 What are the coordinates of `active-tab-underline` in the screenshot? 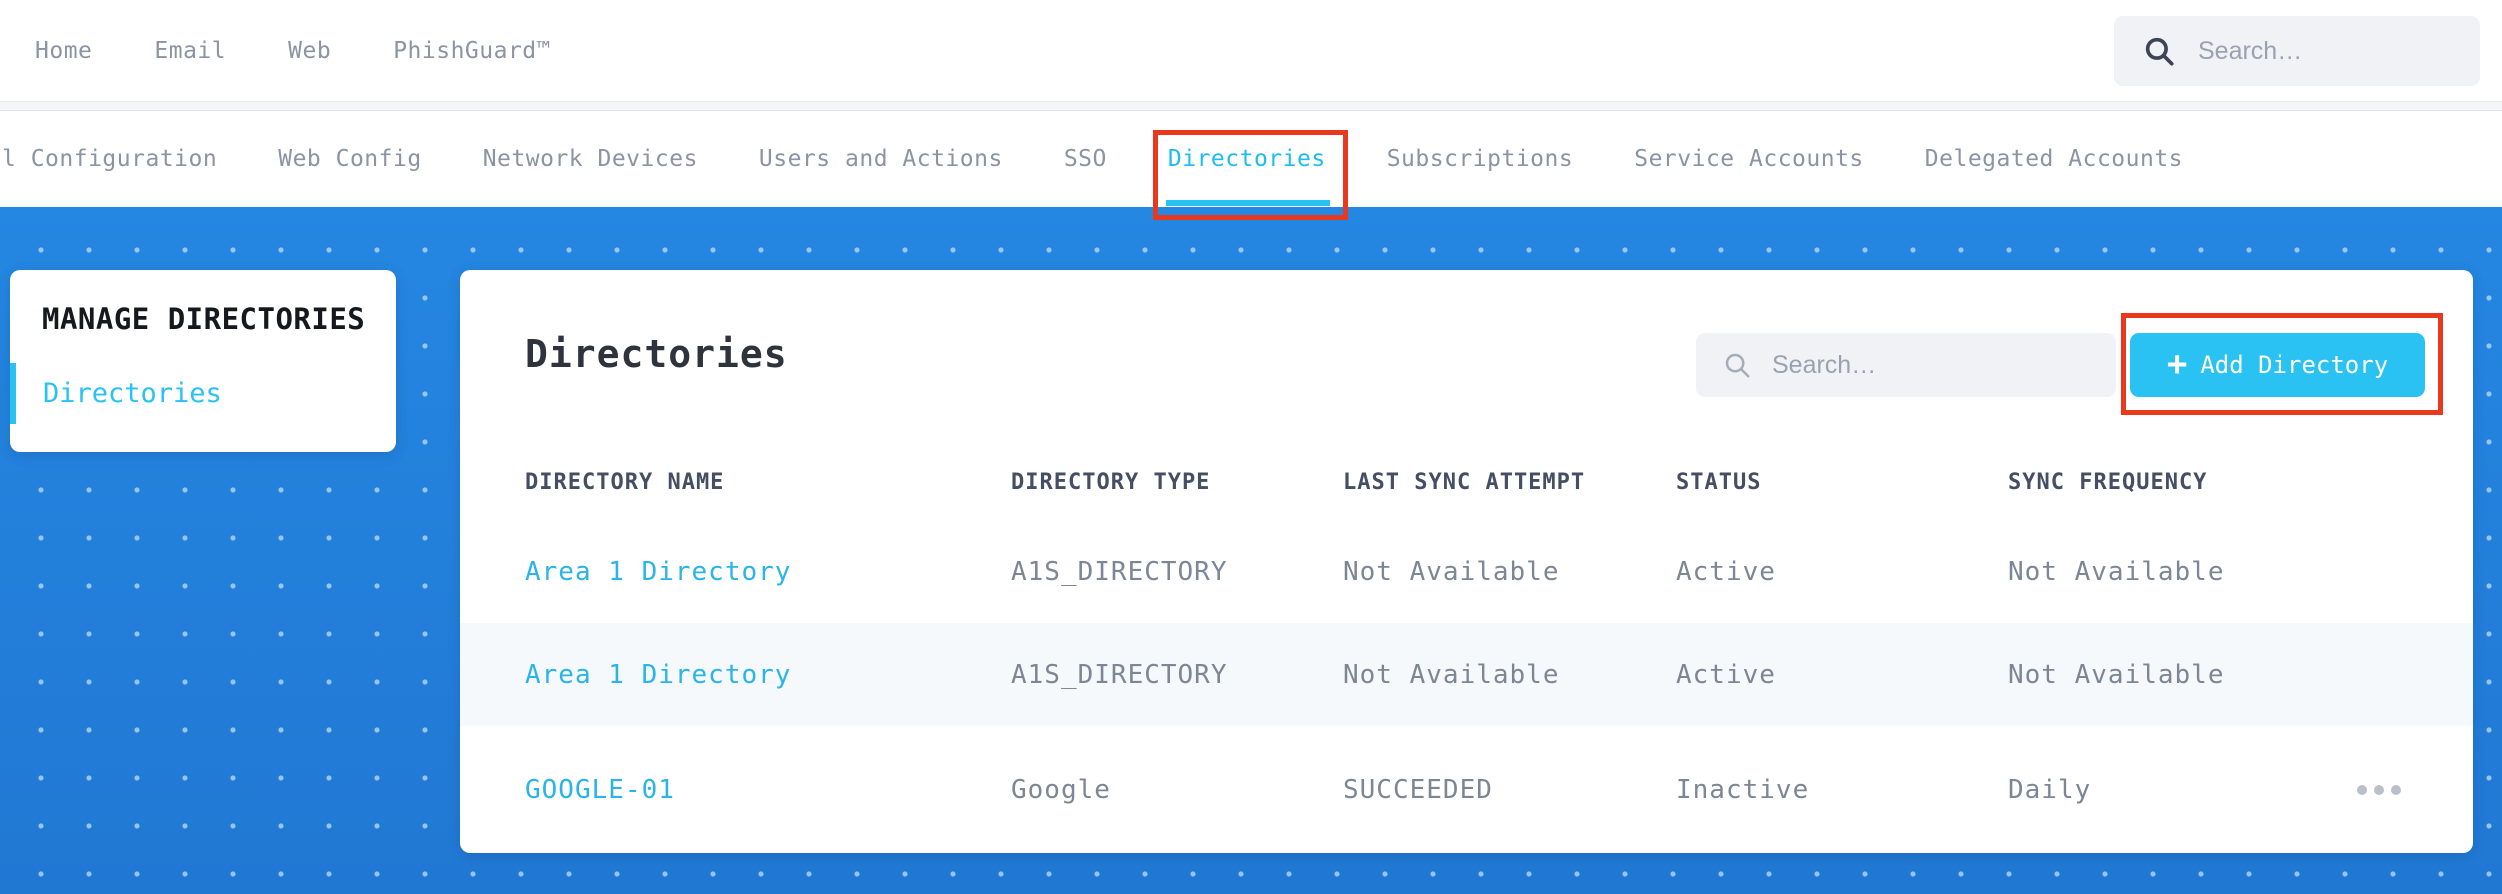 It's located at (1247, 203).